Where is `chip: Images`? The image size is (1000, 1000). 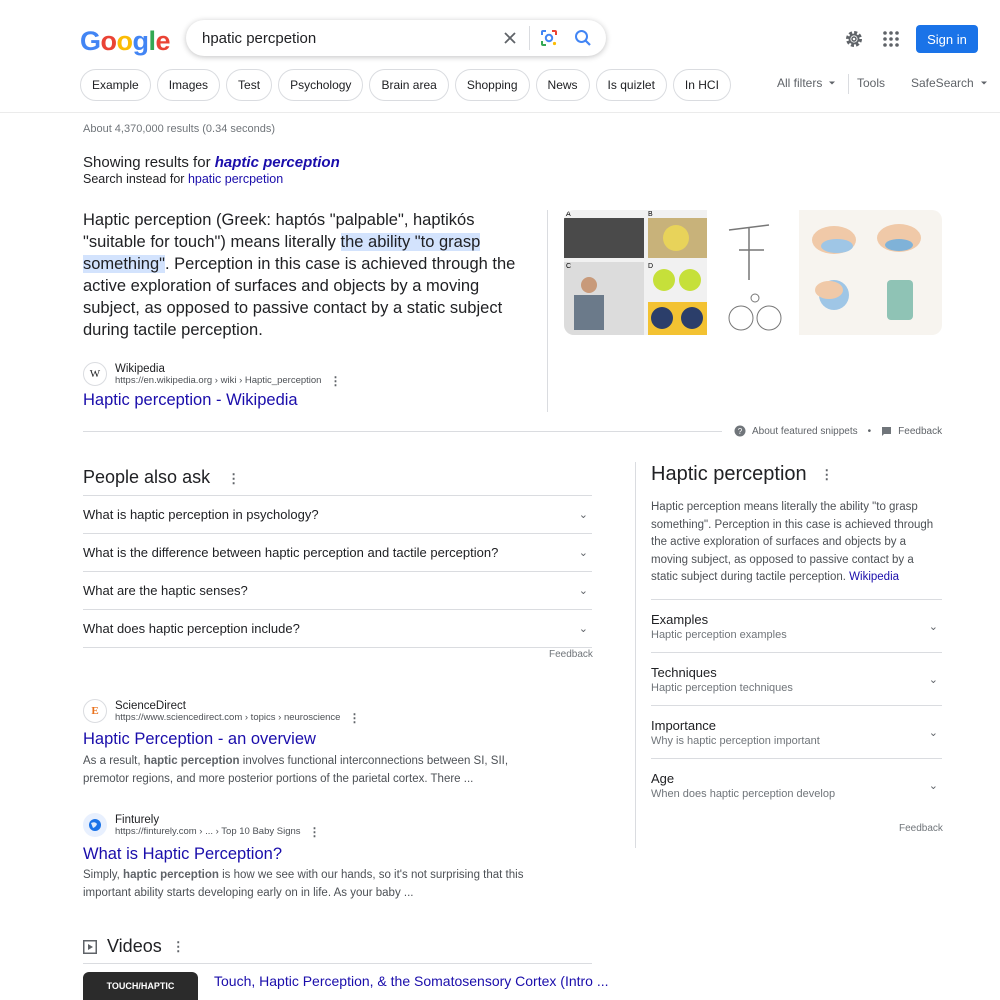
chip: Images is located at coordinates (188, 85).